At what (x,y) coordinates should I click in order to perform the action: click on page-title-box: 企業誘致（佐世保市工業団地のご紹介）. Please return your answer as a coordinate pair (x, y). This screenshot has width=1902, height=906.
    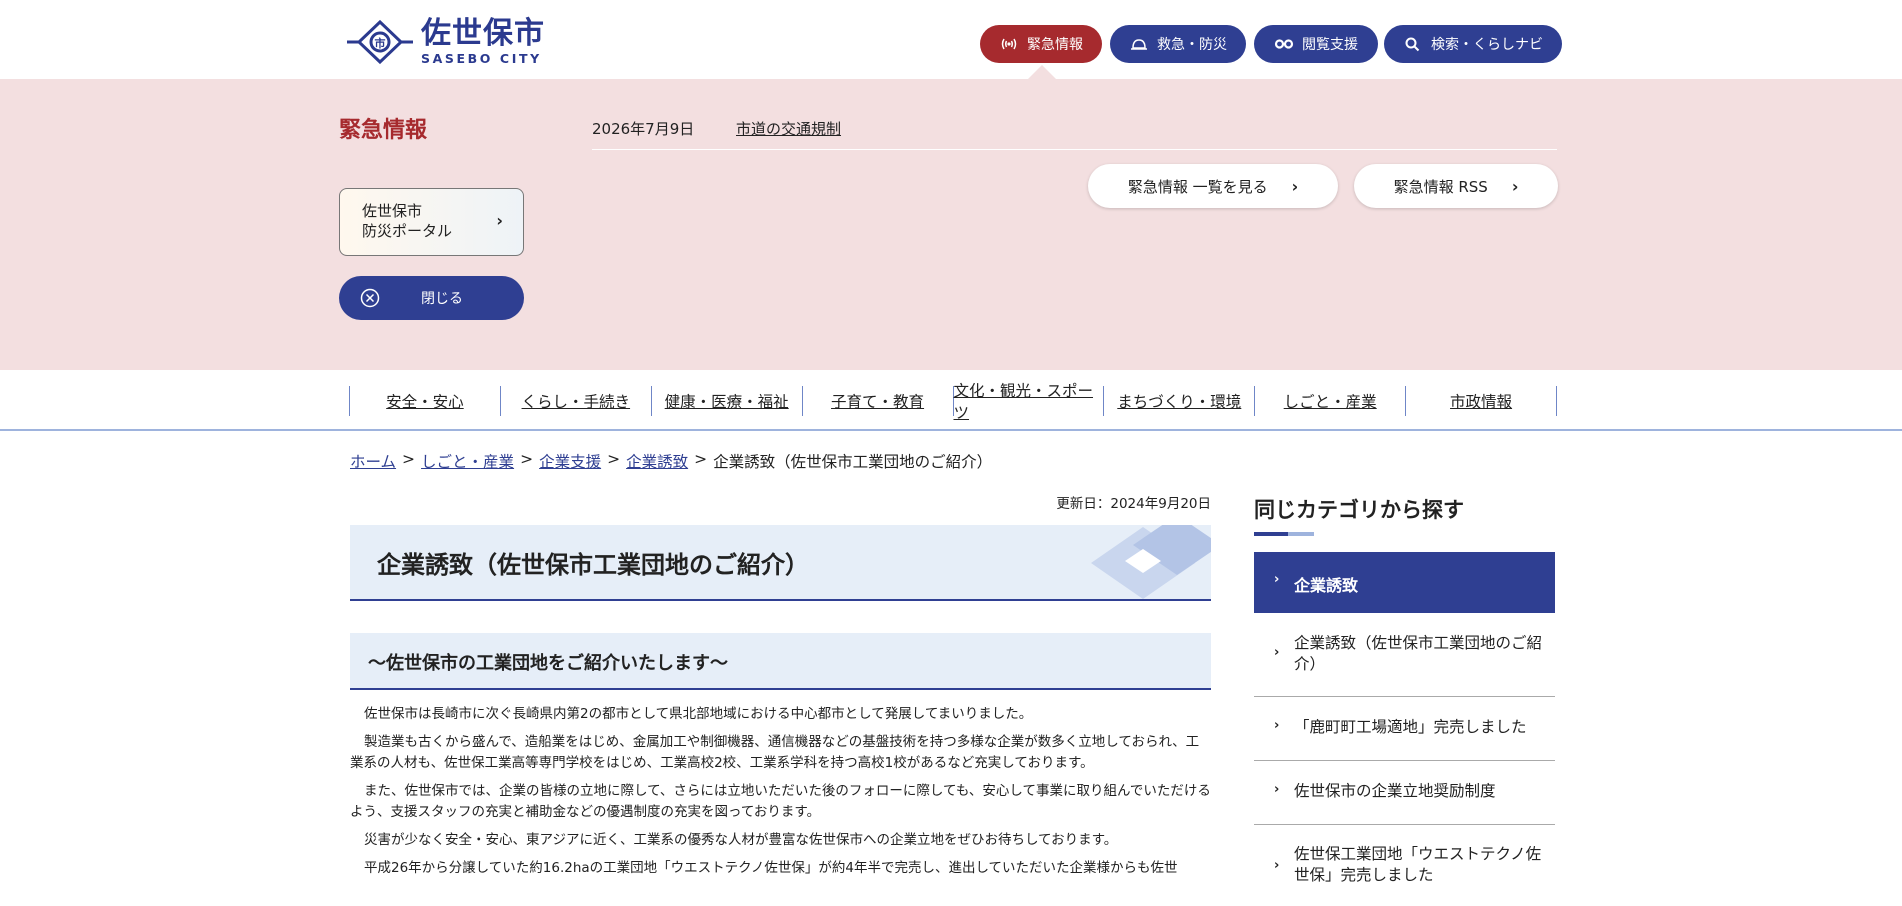
    Looking at the image, I should click on (780, 563).